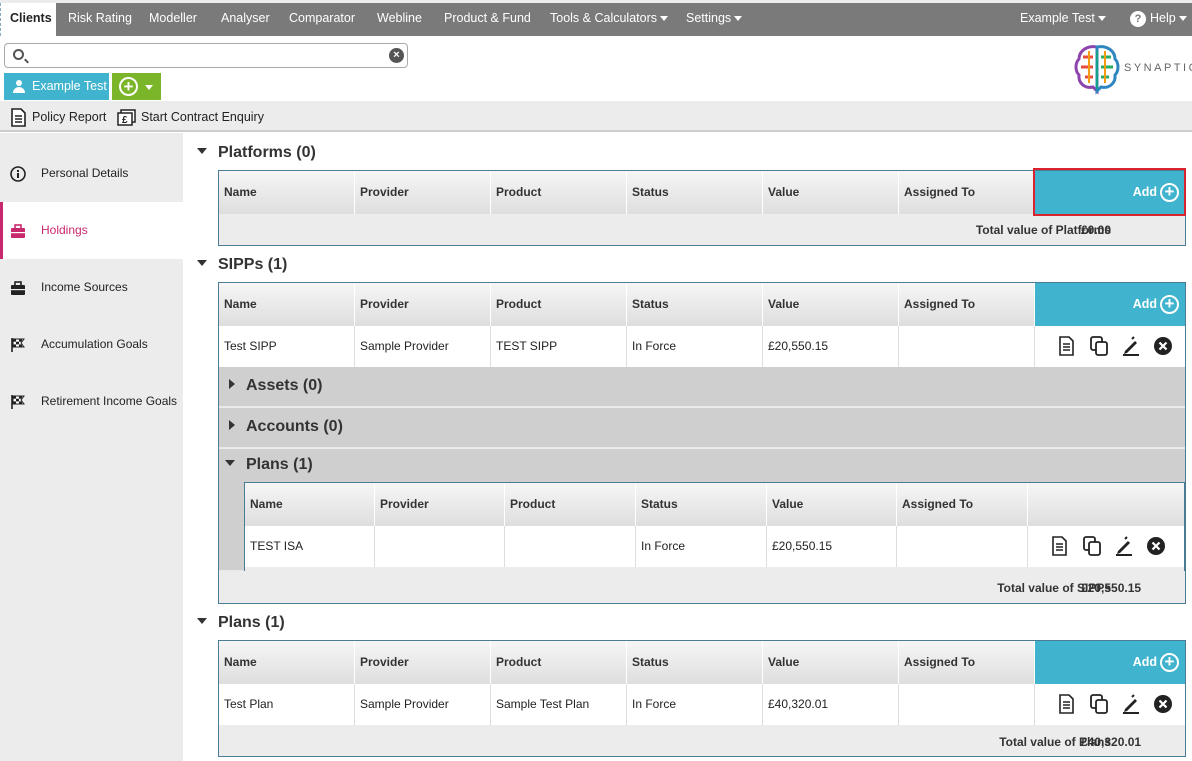 Image resolution: width=1192 pixels, height=761 pixels. Describe the element at coordinates (267, 152) in the screenshot. I see `section-title: Platforms (0)` at that location.